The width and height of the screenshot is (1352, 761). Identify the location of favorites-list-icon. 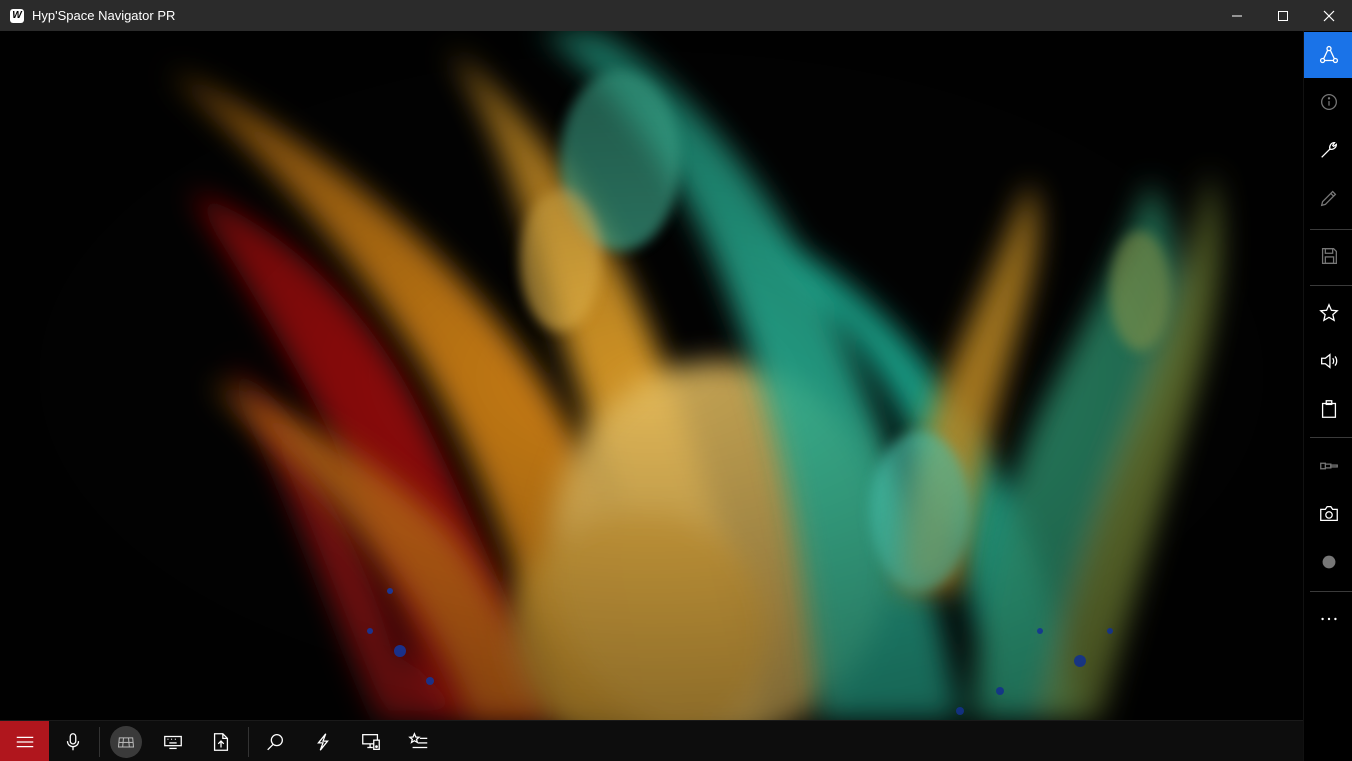
(418, 739).